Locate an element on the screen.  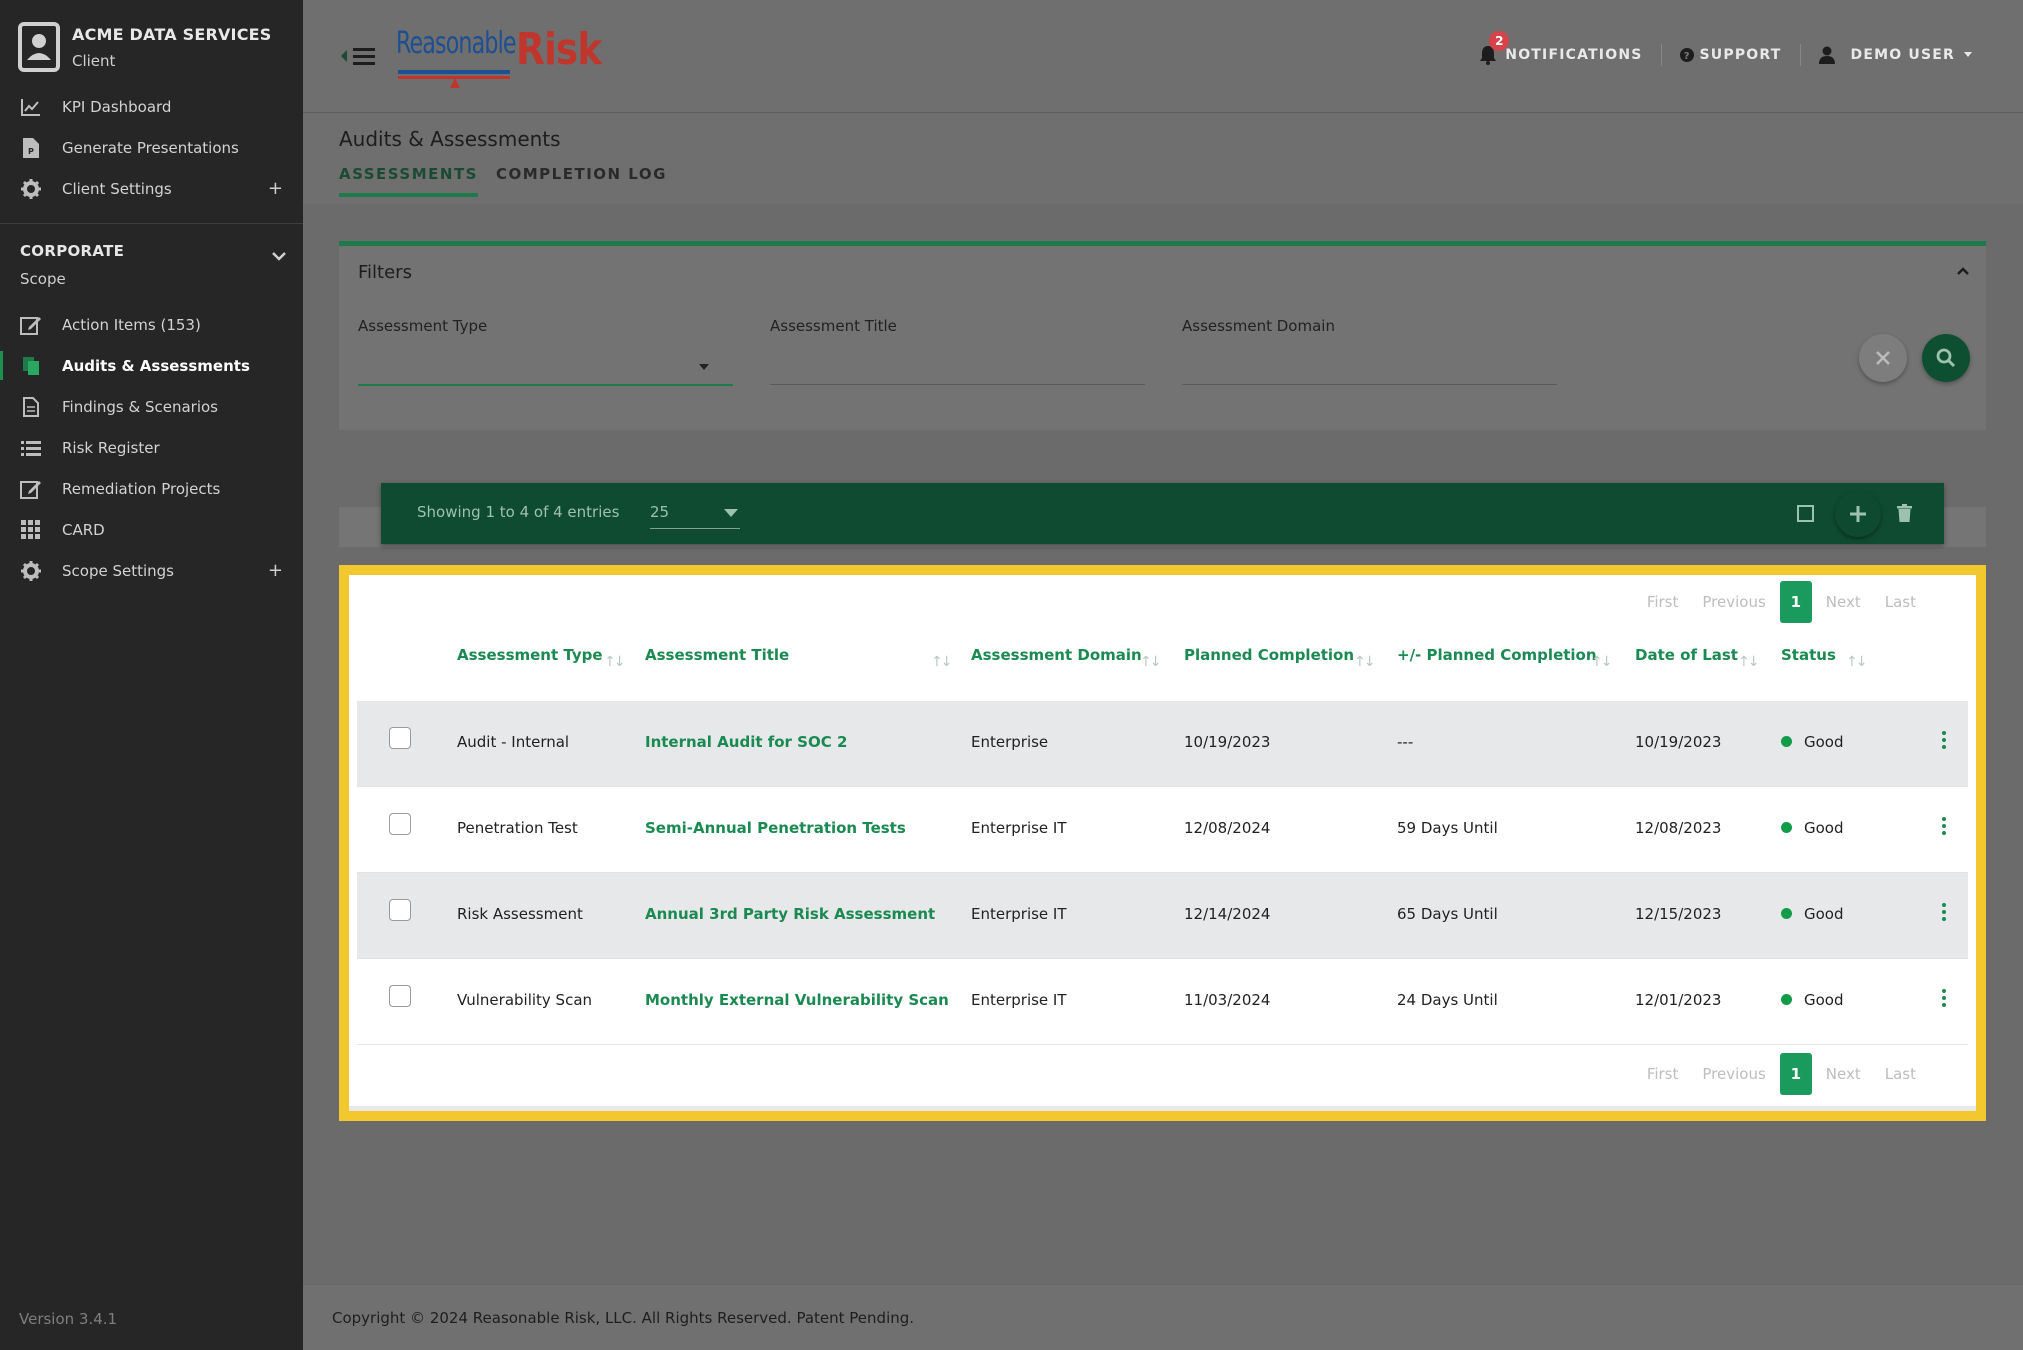
chevron-down-icon is located at coordinates (279, 256).